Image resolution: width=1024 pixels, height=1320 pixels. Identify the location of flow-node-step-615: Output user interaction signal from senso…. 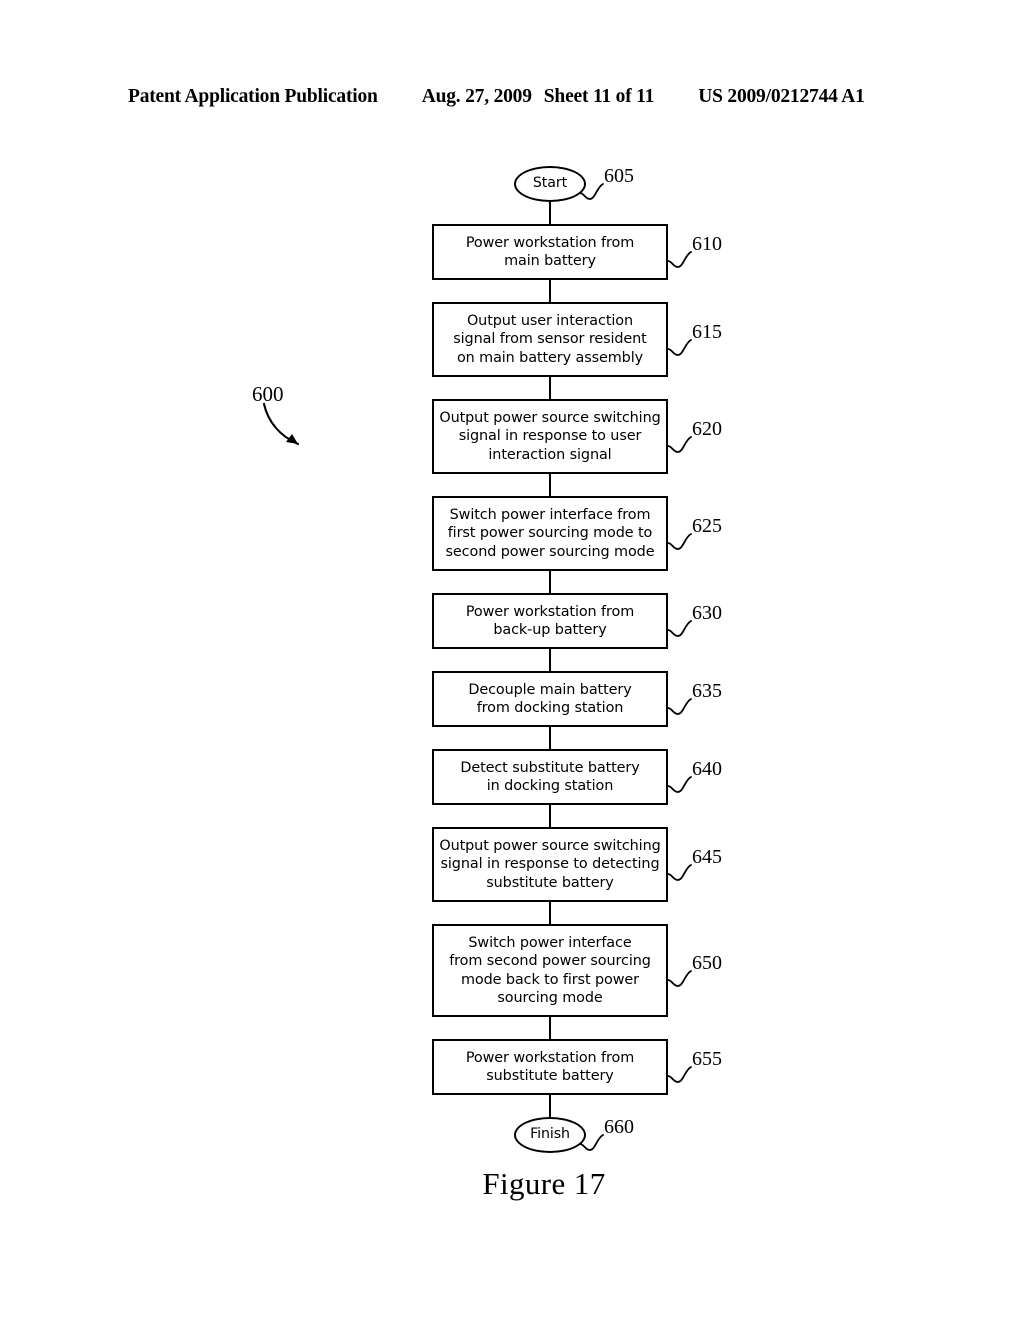
(550, 339).